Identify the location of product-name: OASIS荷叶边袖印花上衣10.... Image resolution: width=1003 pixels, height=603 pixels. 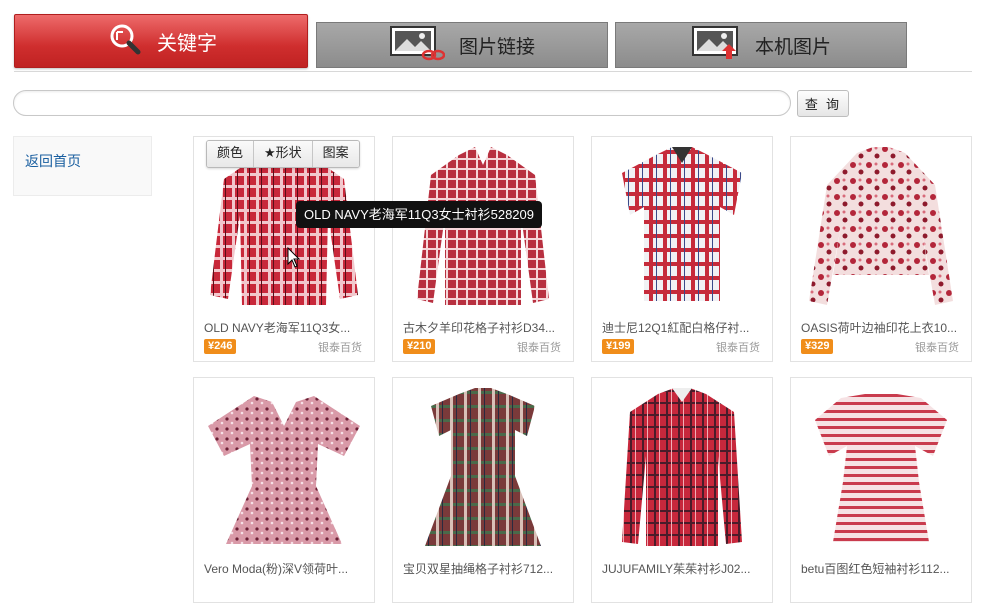
(882, 327).